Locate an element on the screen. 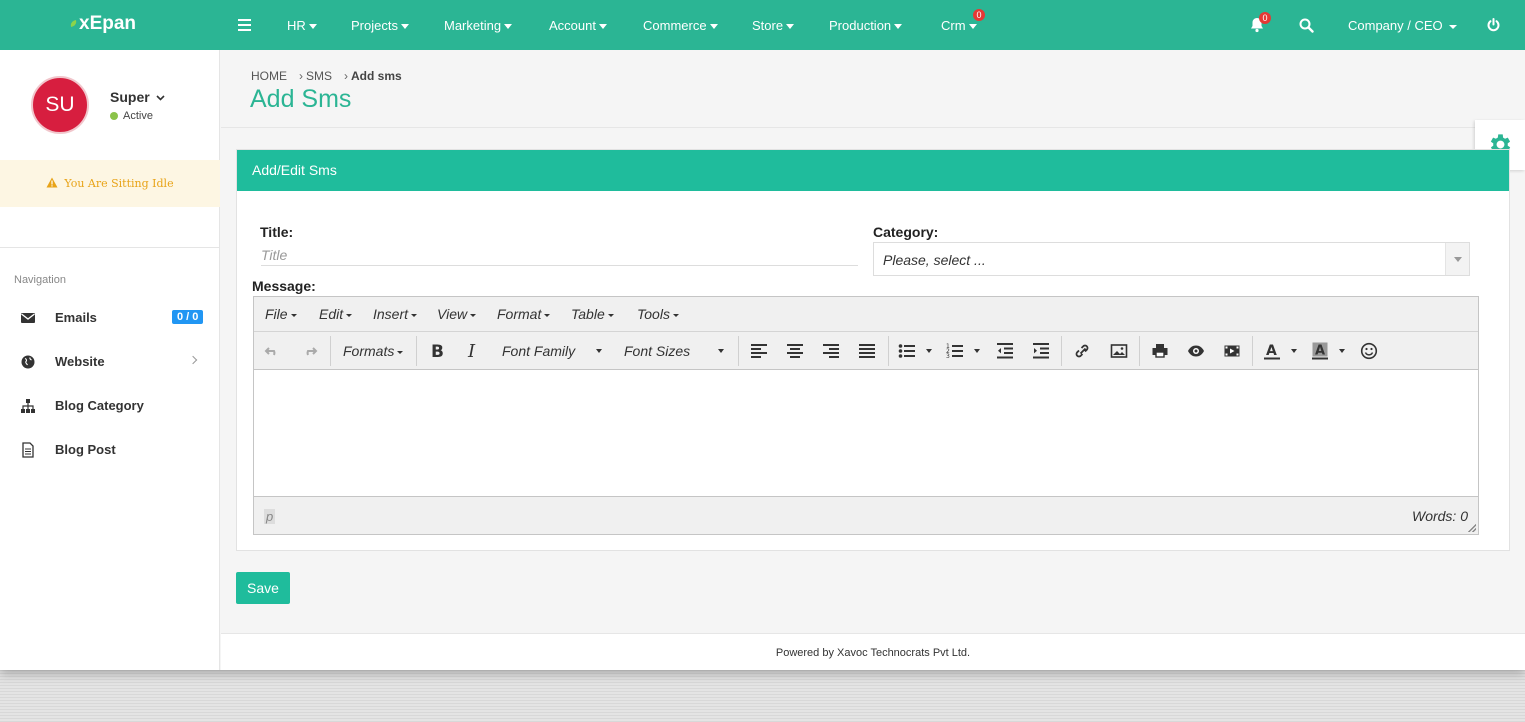 This screenshot has width=1525, height=722. crm-badge: 0 is located at coordinates (979, 15).